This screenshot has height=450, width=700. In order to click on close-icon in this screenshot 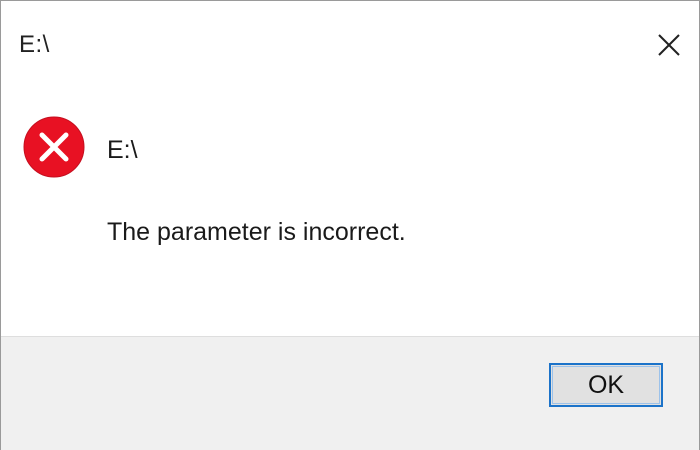, I will do `click(669, 45)`.